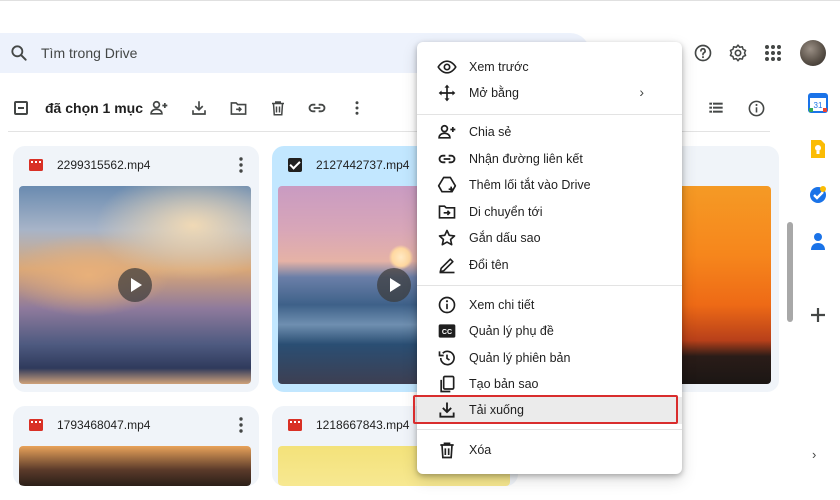  What do you see at coordinates (238, 108) in the screenshot?
I see `move-icon` at bounding box center [238, 108].